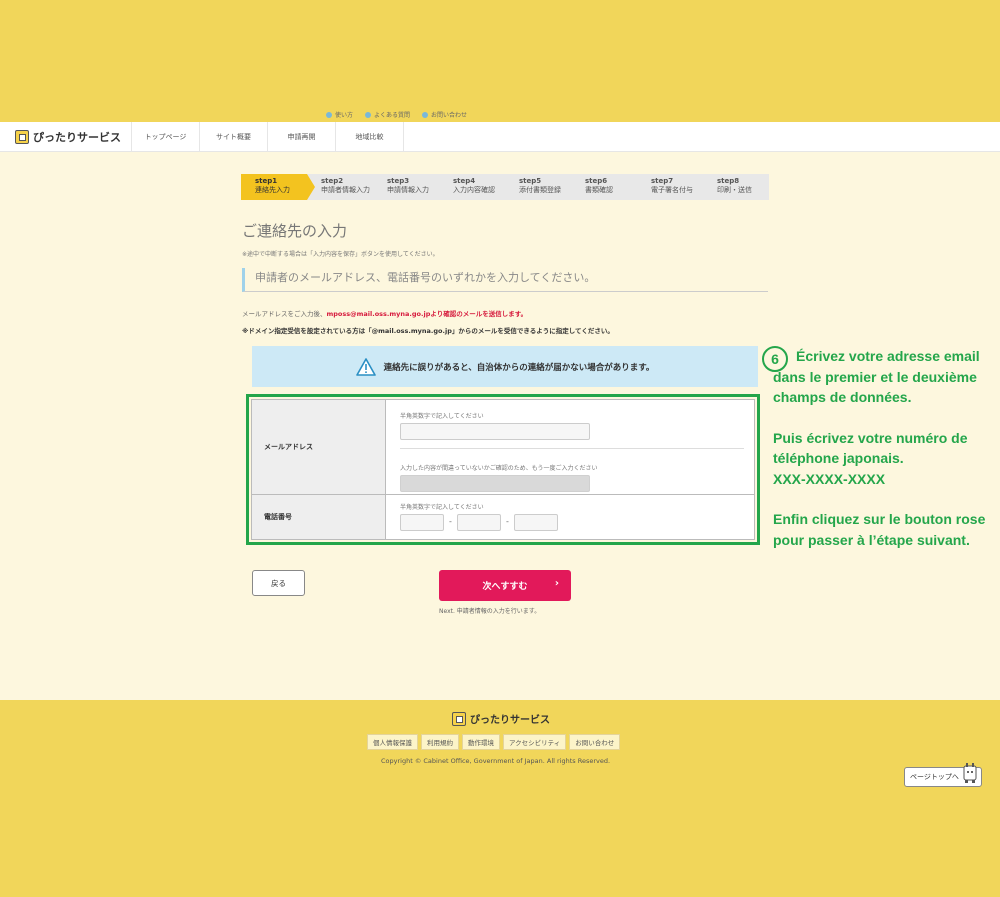 This screenshot has height=897, width=1000. What do you see at coordinates (339, 114) in the screenshot?
I see `utility-link-howto: 使い方` at bounding box center [339, 114].